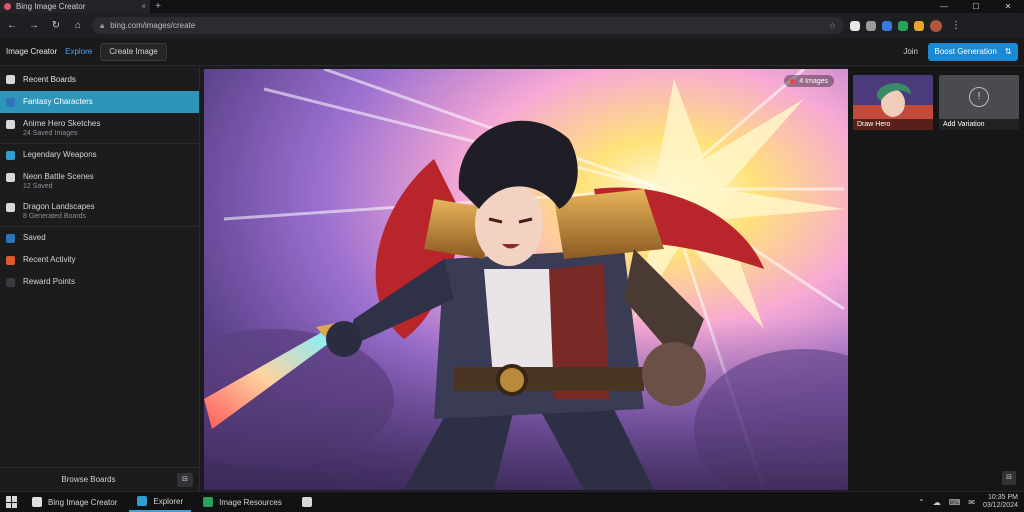 Image resolution: width=1024 pixels, height=512 pixels. Describe the element at coordinates (937, 502) in the screenshot. I see `cloud-icon: ☁` at that location.